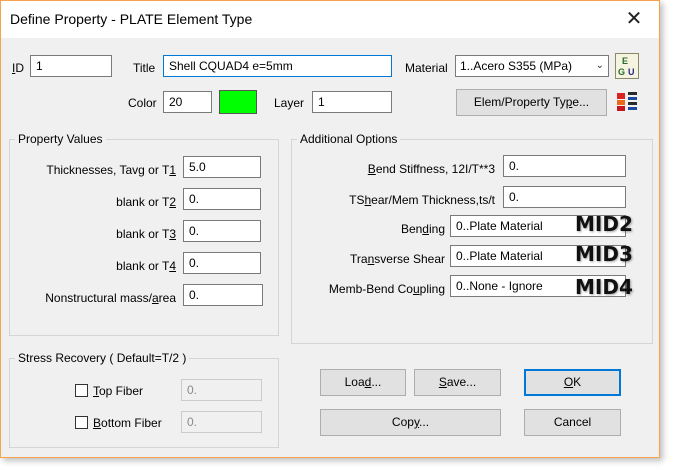  What do you see at coordinates (277, 66) in the screenshot?
I see `title-field: Shell CQUAD4 e=5mm` at bounding box center [277, 66].